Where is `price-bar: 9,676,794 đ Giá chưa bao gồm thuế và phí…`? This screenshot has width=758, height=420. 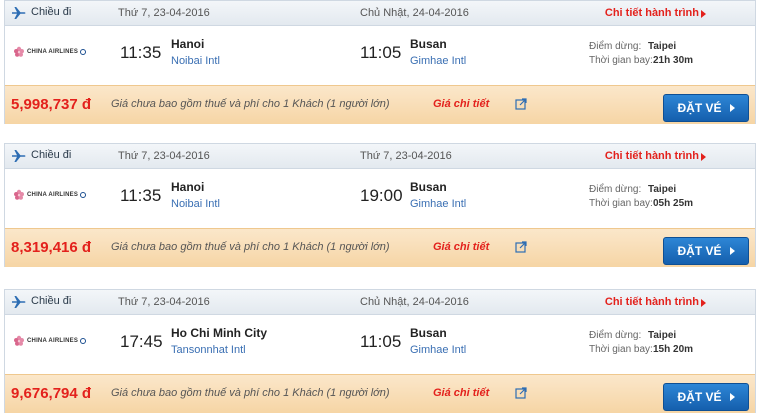
price-bar: 9,676,794 đ Giá chưa bao gồm thuế và phí… is located at coordinates (380, 393).